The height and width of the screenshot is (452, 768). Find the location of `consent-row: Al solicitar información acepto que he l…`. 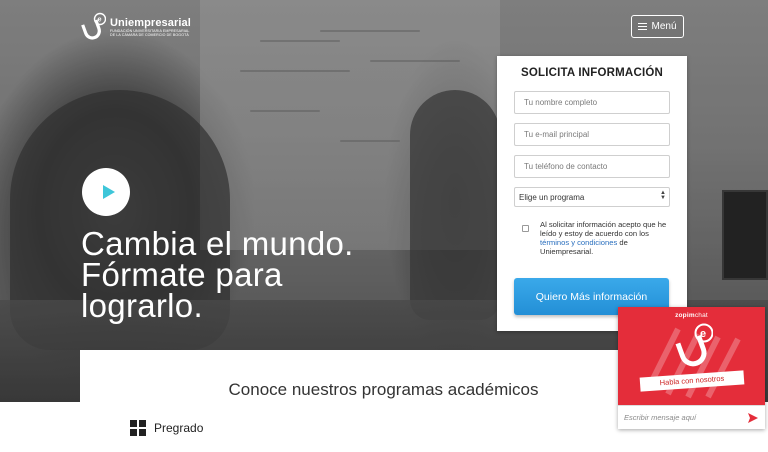

consent-row: Al solicitar información acepto que he l… is located at coordinates (592, 238).